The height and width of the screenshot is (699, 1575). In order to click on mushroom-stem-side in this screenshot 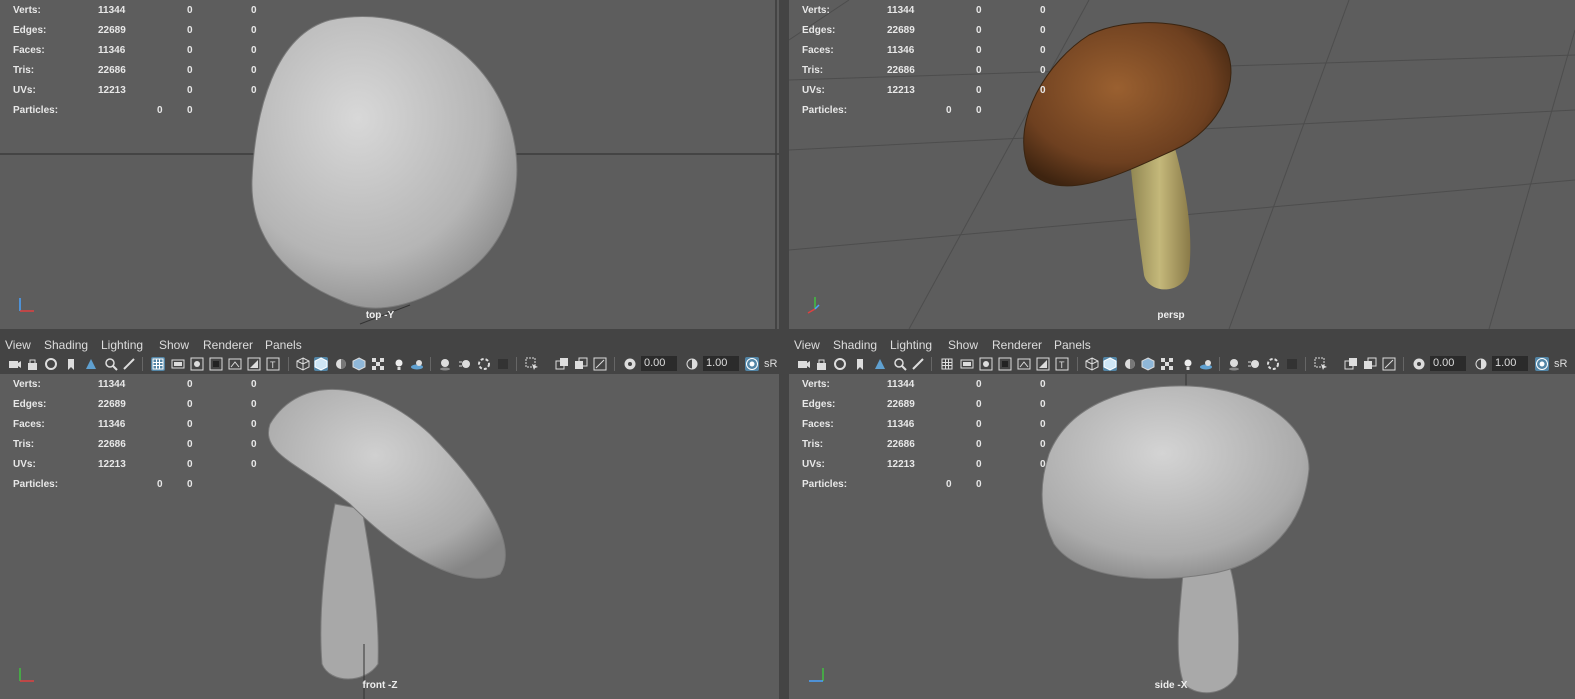, I will do `click(1208, 628)`.